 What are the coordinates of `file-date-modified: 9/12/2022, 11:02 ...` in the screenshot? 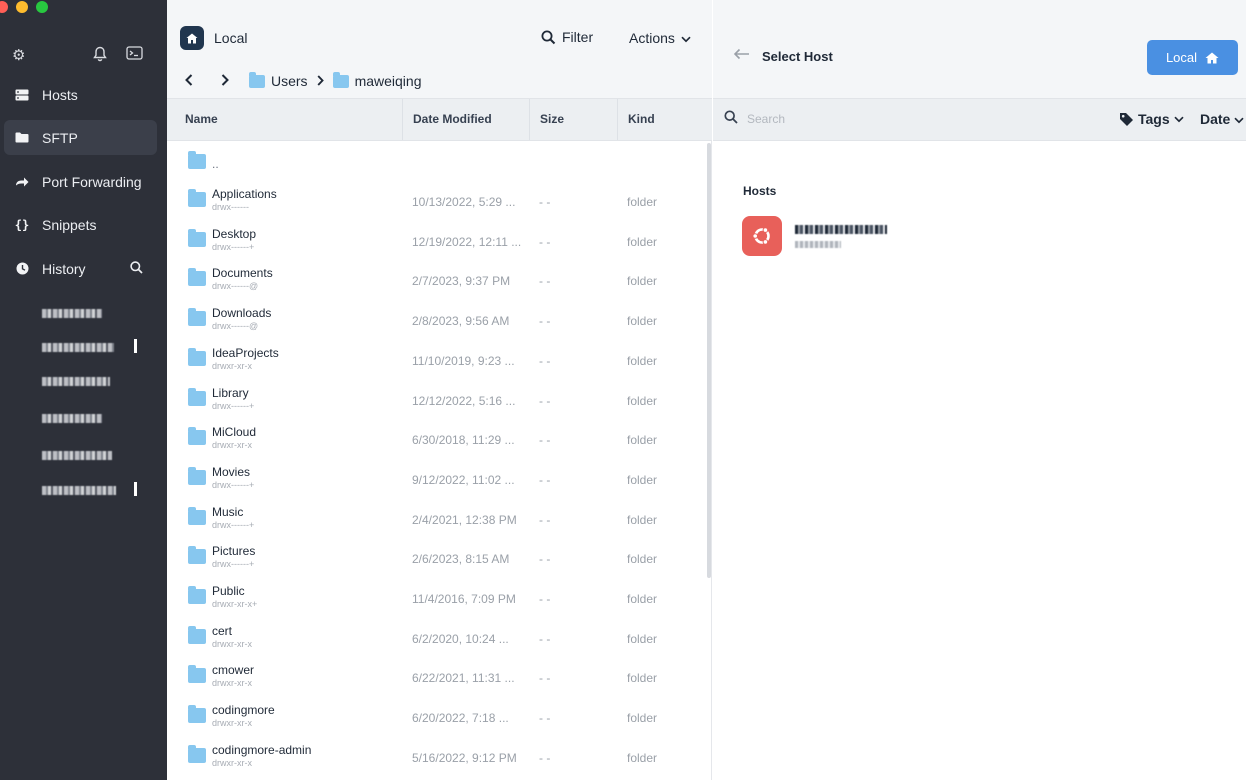 It's located at (463, 479).